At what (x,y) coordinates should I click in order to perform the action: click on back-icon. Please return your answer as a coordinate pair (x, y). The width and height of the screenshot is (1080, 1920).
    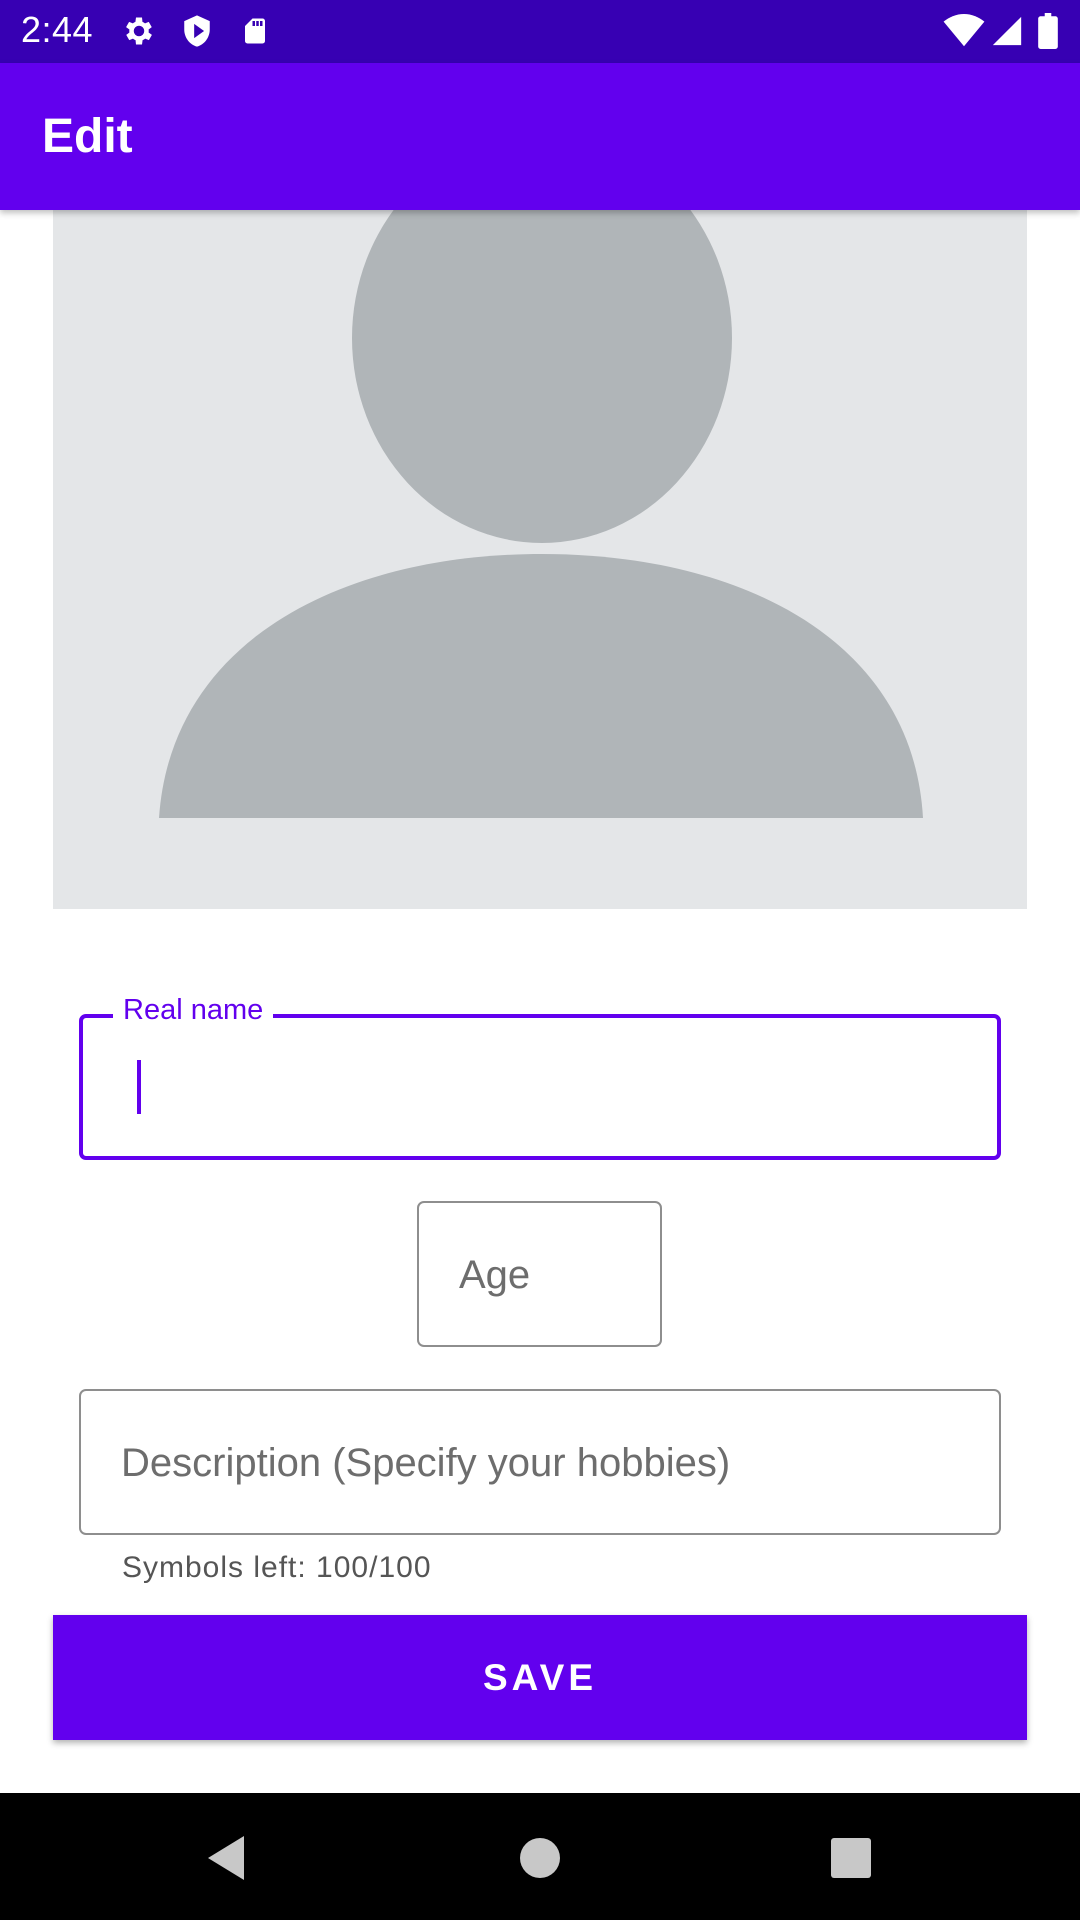
    Looking at the image, I should click on (226, 1858).